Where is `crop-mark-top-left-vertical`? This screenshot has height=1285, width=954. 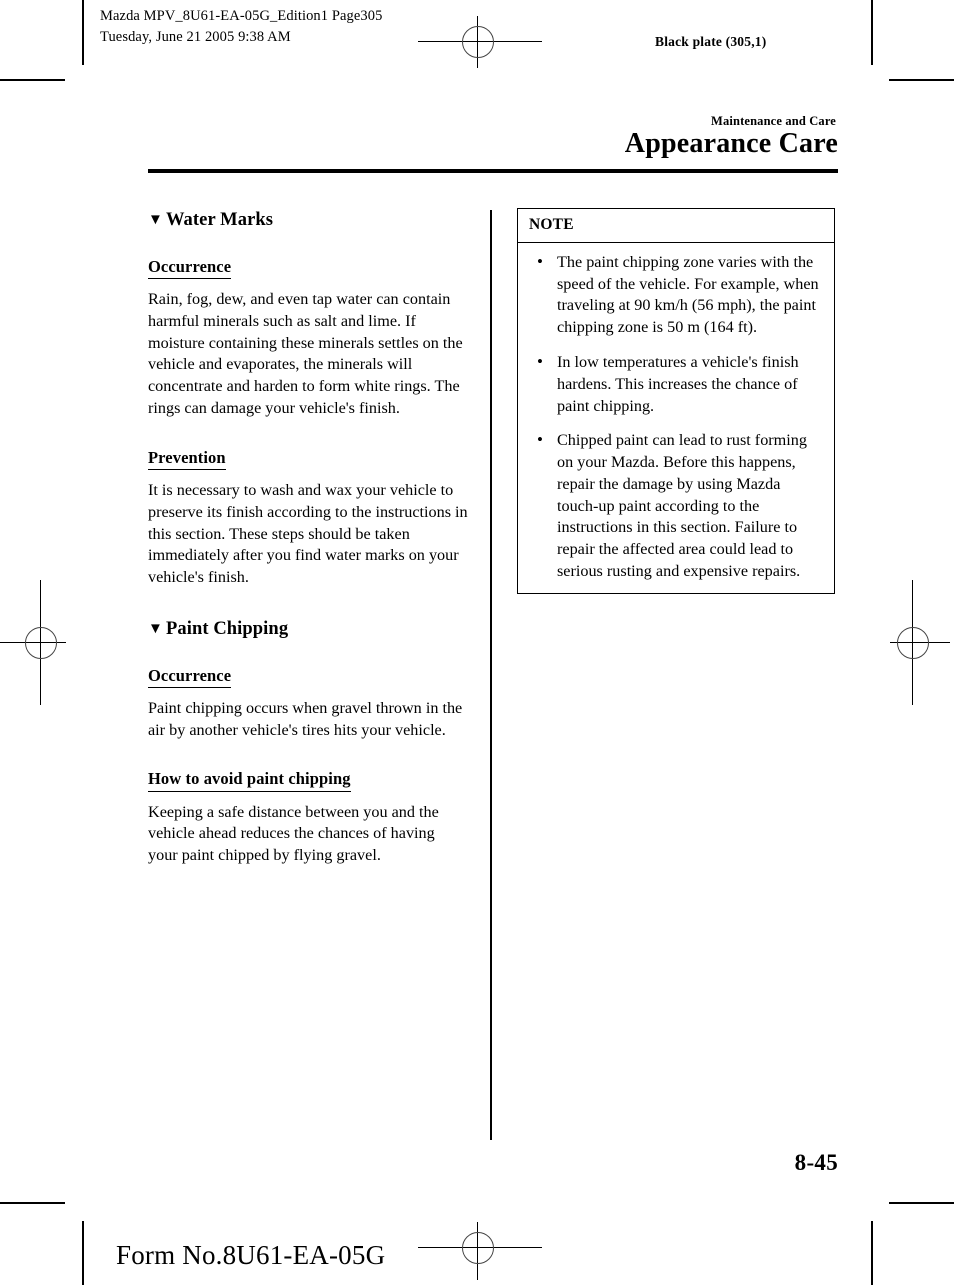 crop-mark-top-left-vertical is located at coordinates (83, 32).